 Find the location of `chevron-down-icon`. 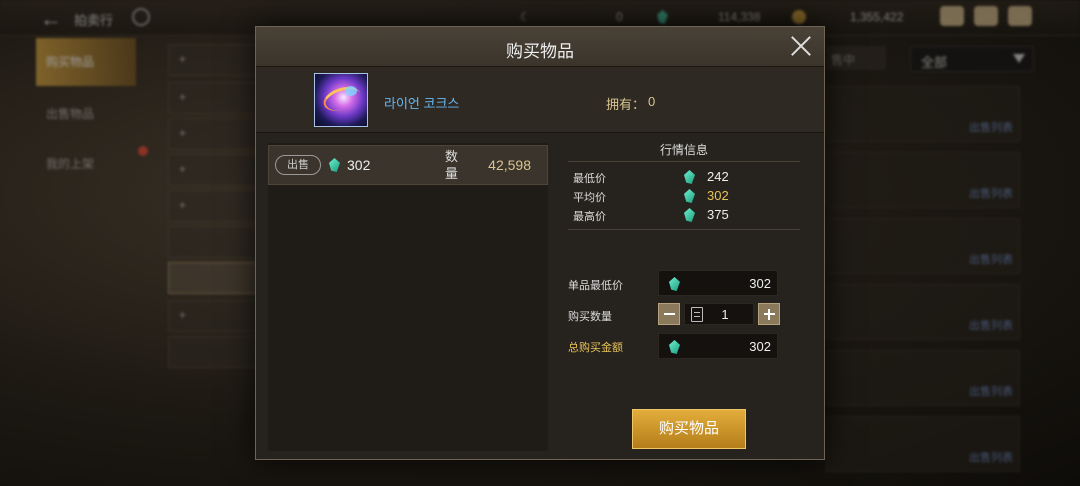

chevron-down-icon is located at coordinates (1019, 58).